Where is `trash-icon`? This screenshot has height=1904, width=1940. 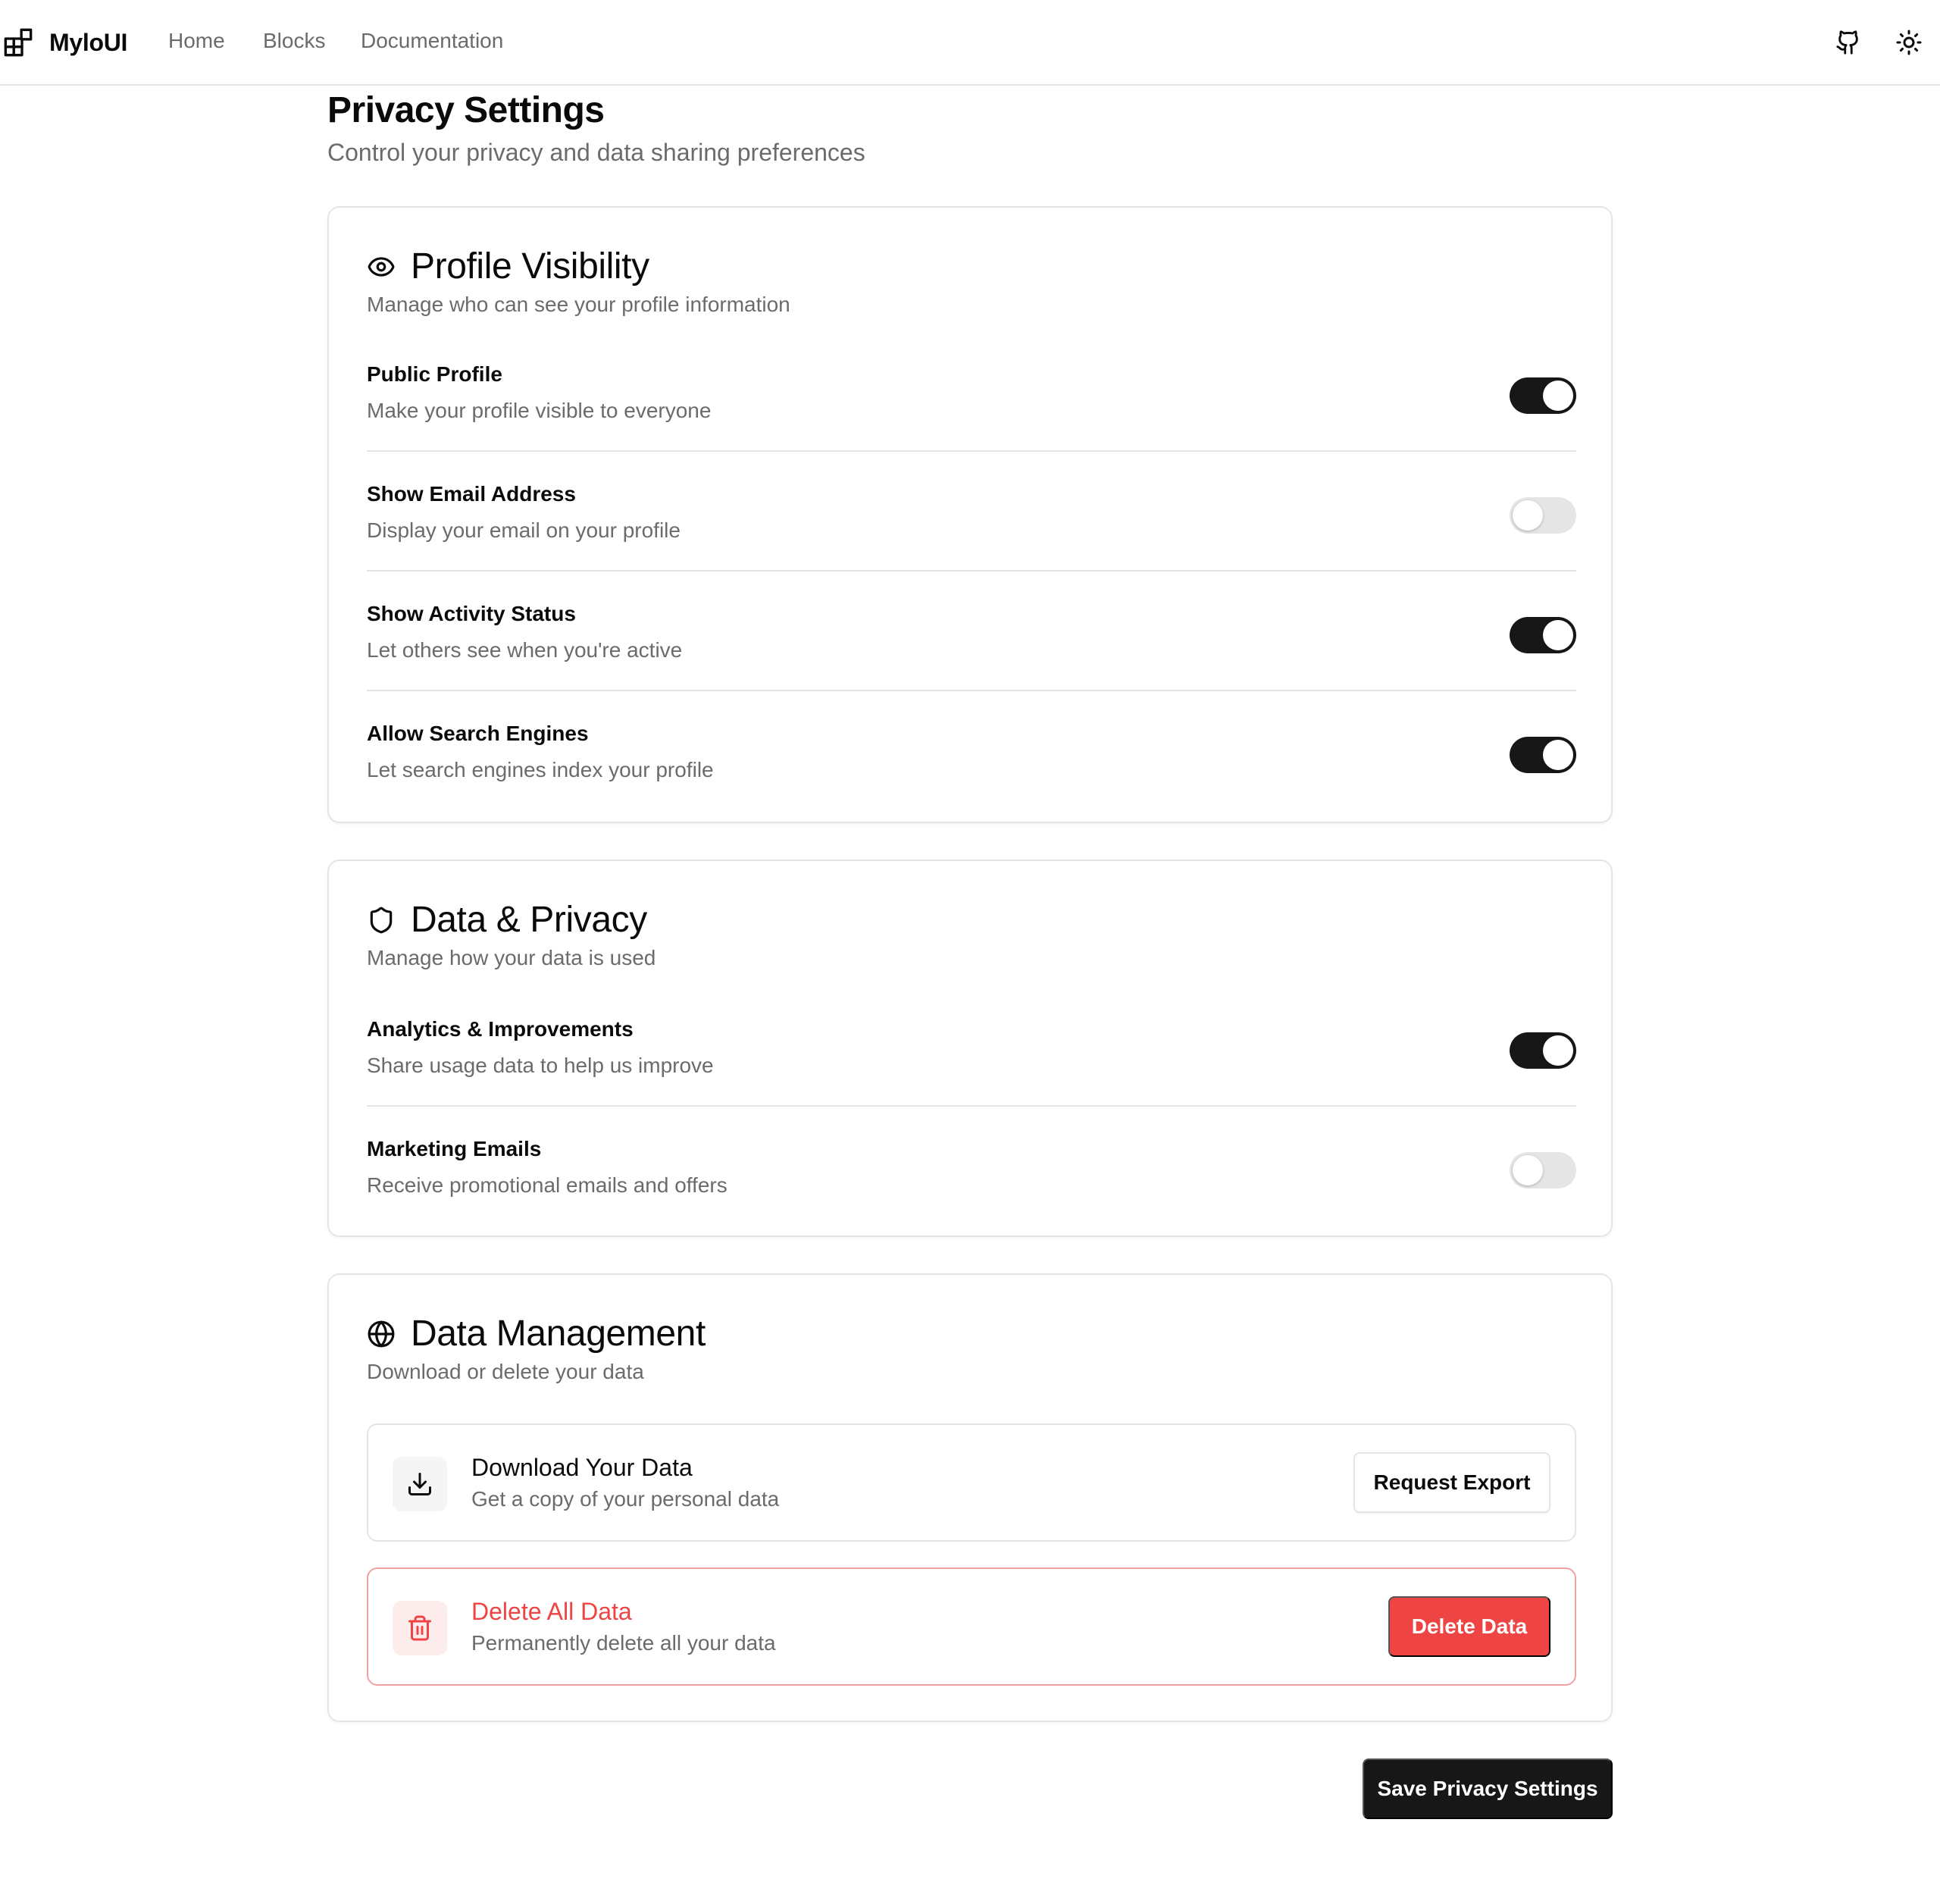
trash-icon is located at coordinates (419, 1628).